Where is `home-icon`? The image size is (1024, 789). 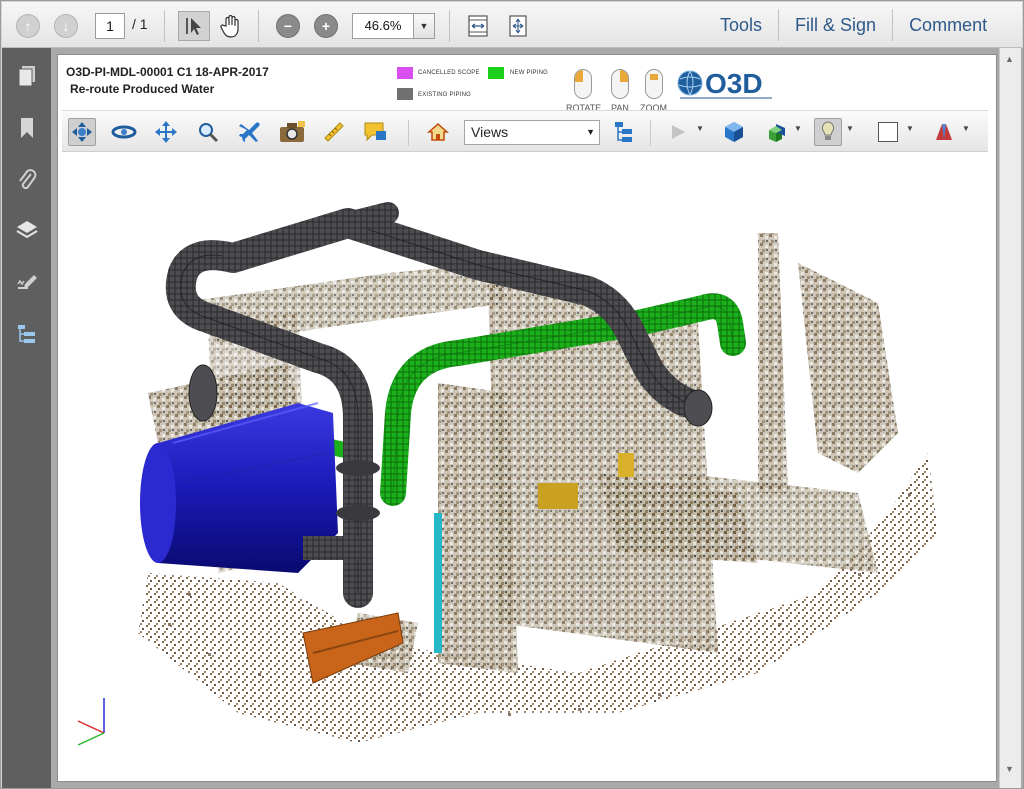
home-icon is located at coordinates (438, 131).